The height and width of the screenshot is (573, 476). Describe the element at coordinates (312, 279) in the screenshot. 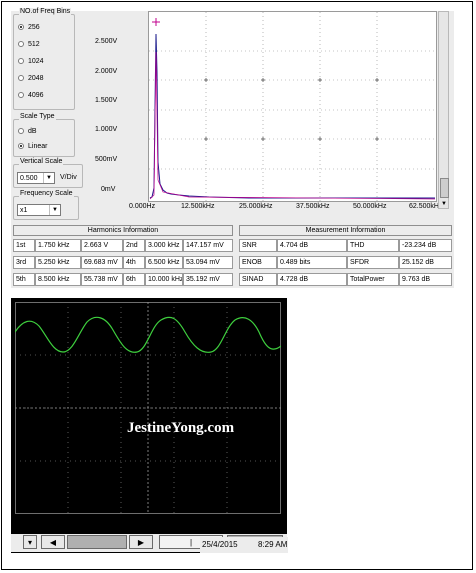

I see `measurement-value: 4.728 dB` at that location.